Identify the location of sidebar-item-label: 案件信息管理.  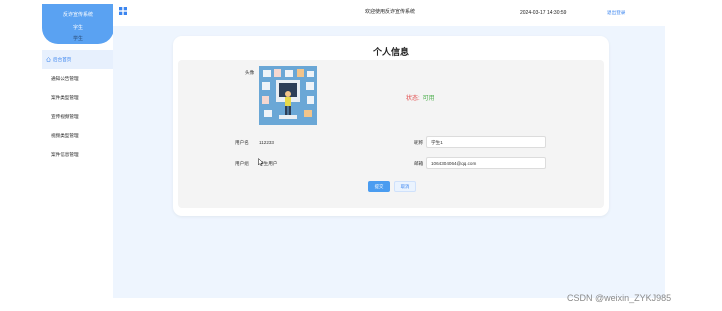
(65, 154).